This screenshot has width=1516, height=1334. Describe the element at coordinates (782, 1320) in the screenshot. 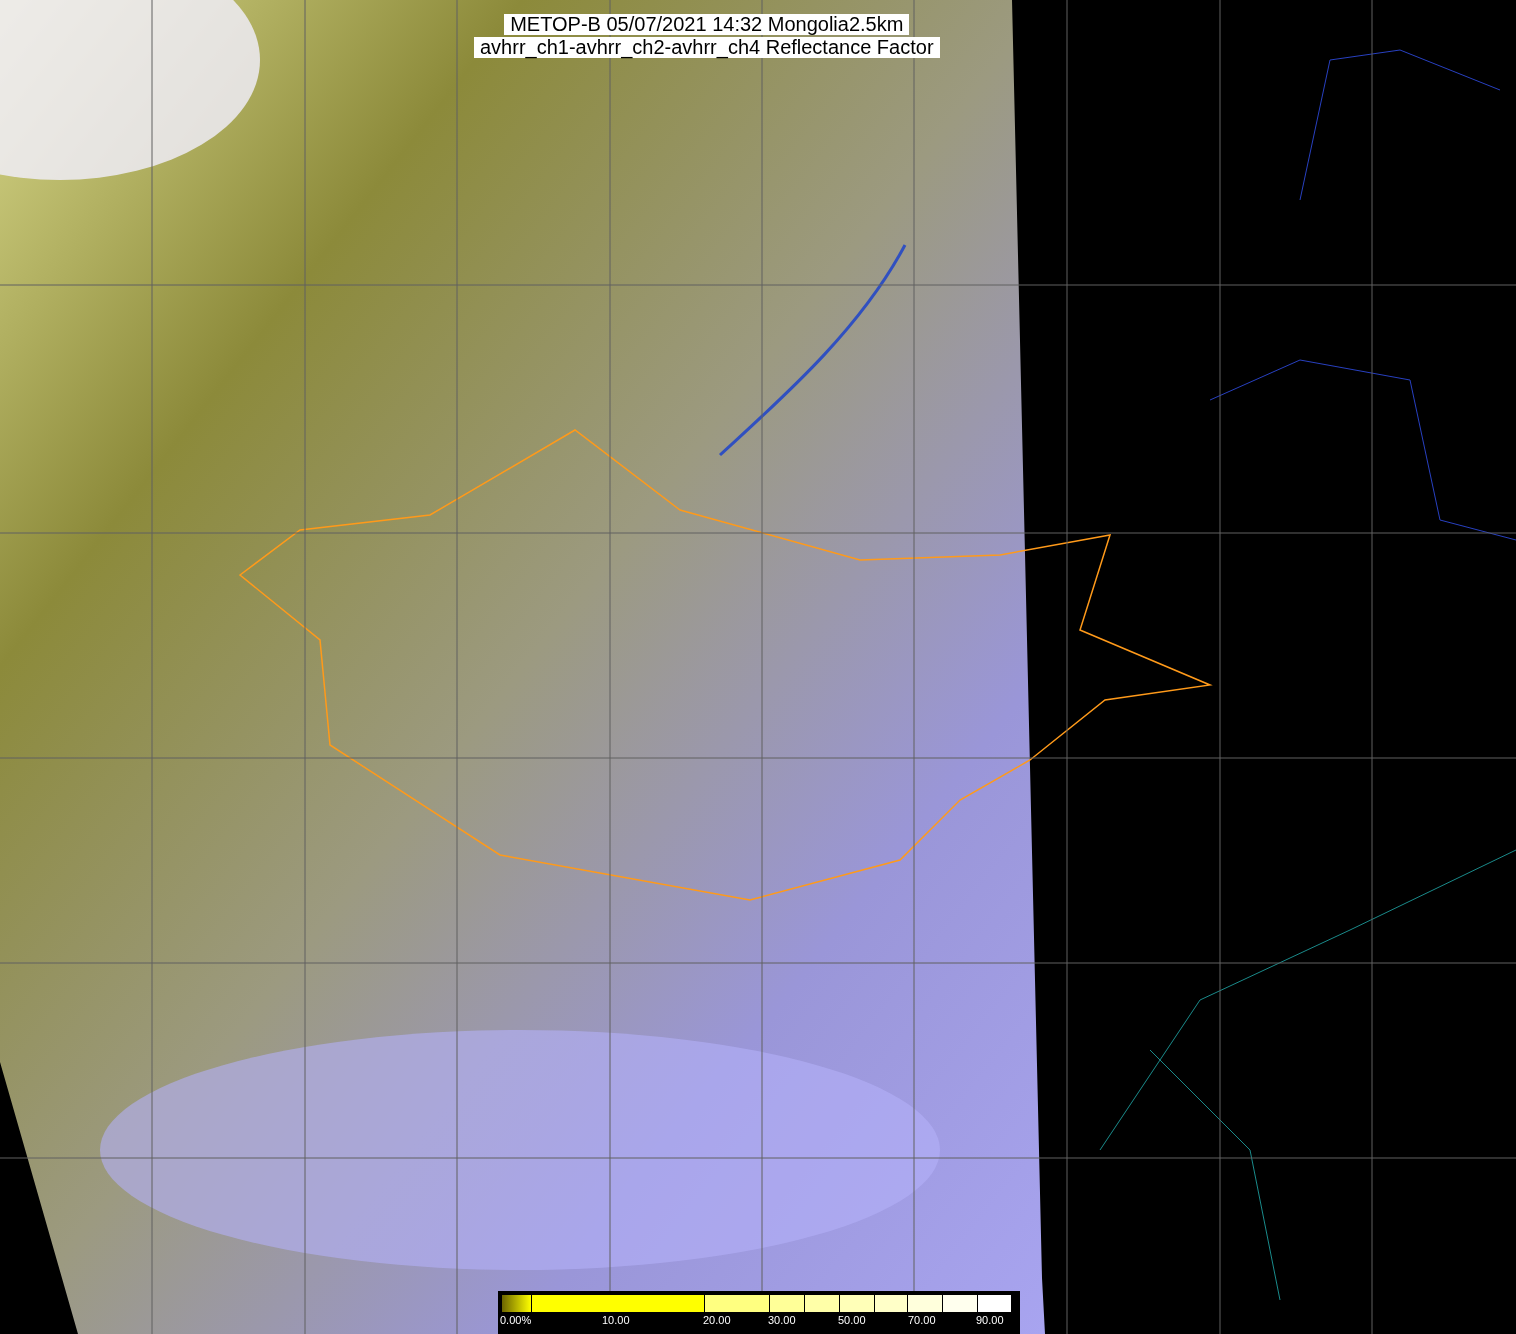

I see `colorbar-tick-label: 30.00` at that location.